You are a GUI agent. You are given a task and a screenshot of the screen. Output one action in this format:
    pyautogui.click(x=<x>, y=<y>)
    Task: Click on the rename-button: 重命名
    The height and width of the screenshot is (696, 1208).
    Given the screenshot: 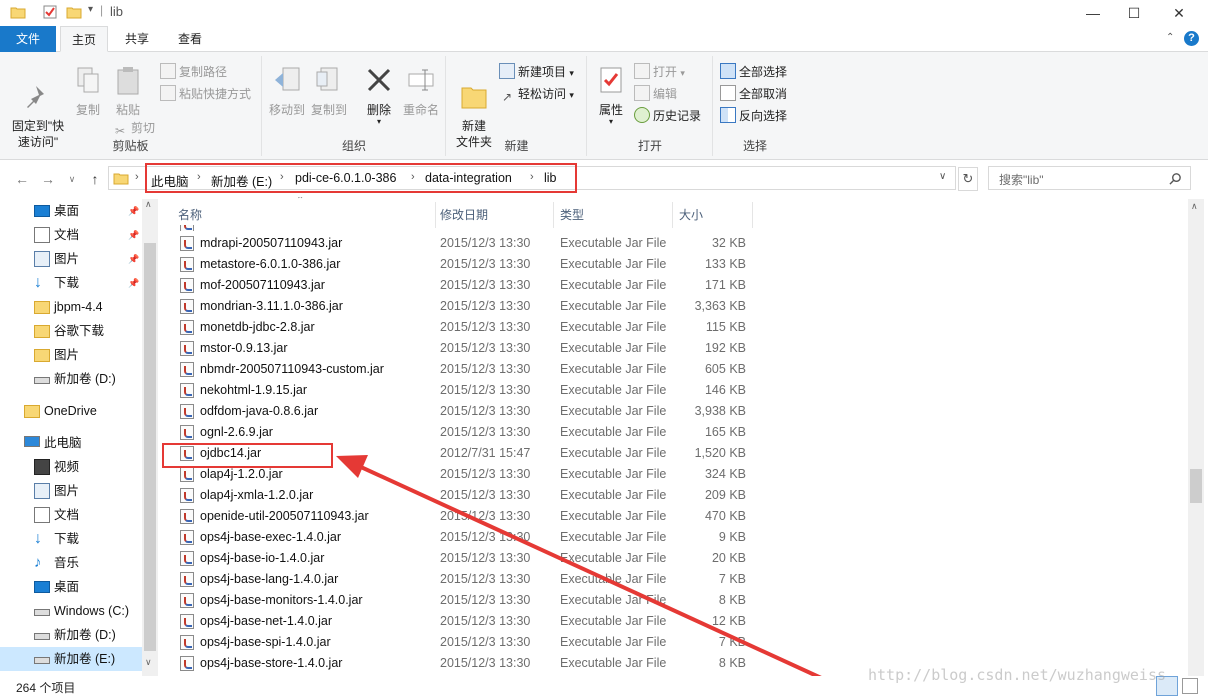 What is the action you would take?
    pyautogui.click(x=421, y=91)
    